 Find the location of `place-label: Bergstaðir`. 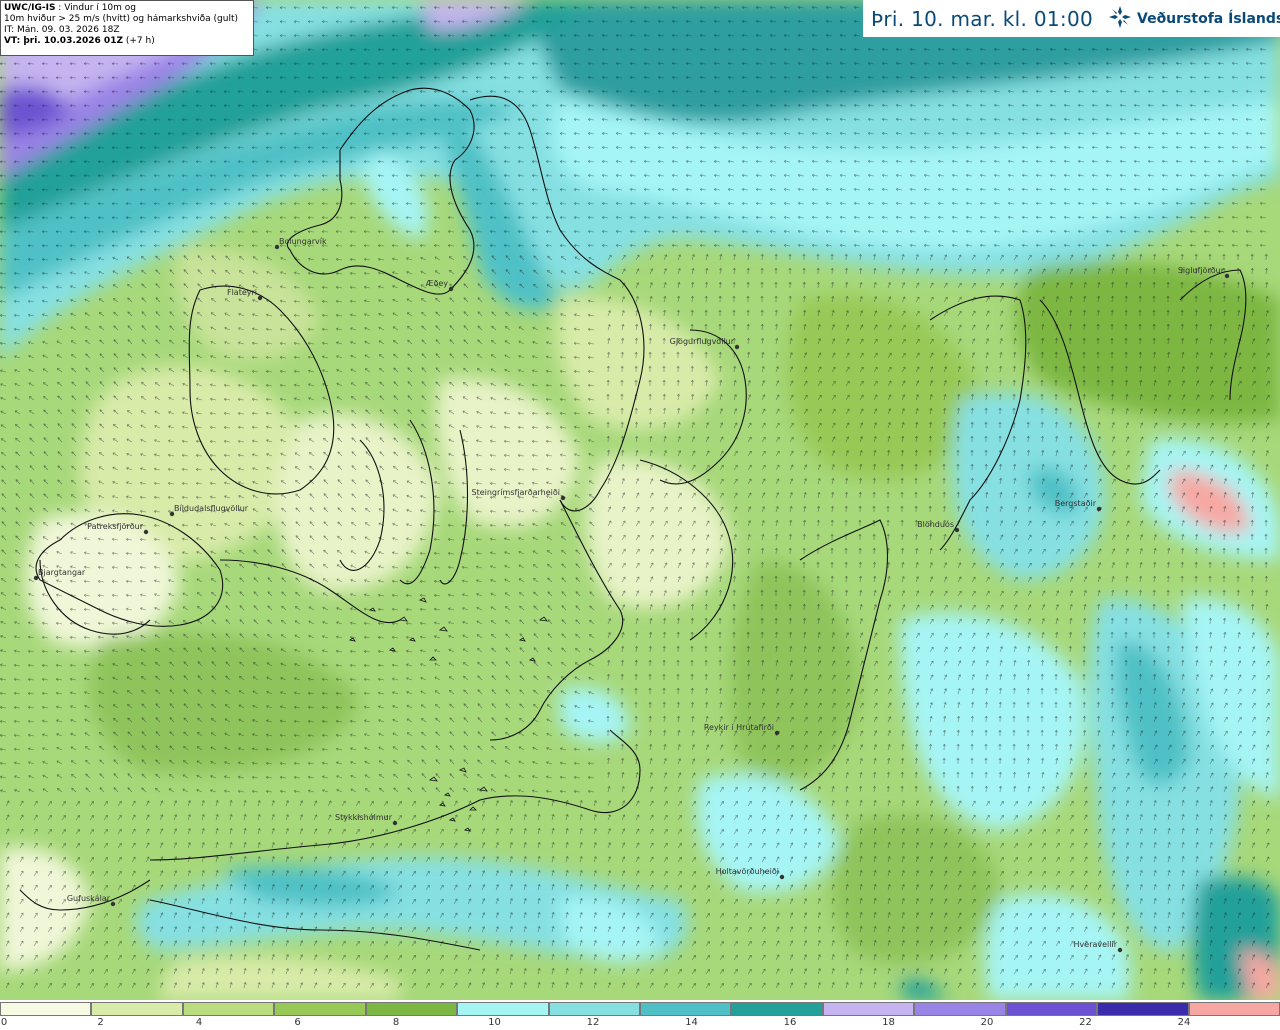

place-label: Bergstaðir is located at coordinates (1076, 503).